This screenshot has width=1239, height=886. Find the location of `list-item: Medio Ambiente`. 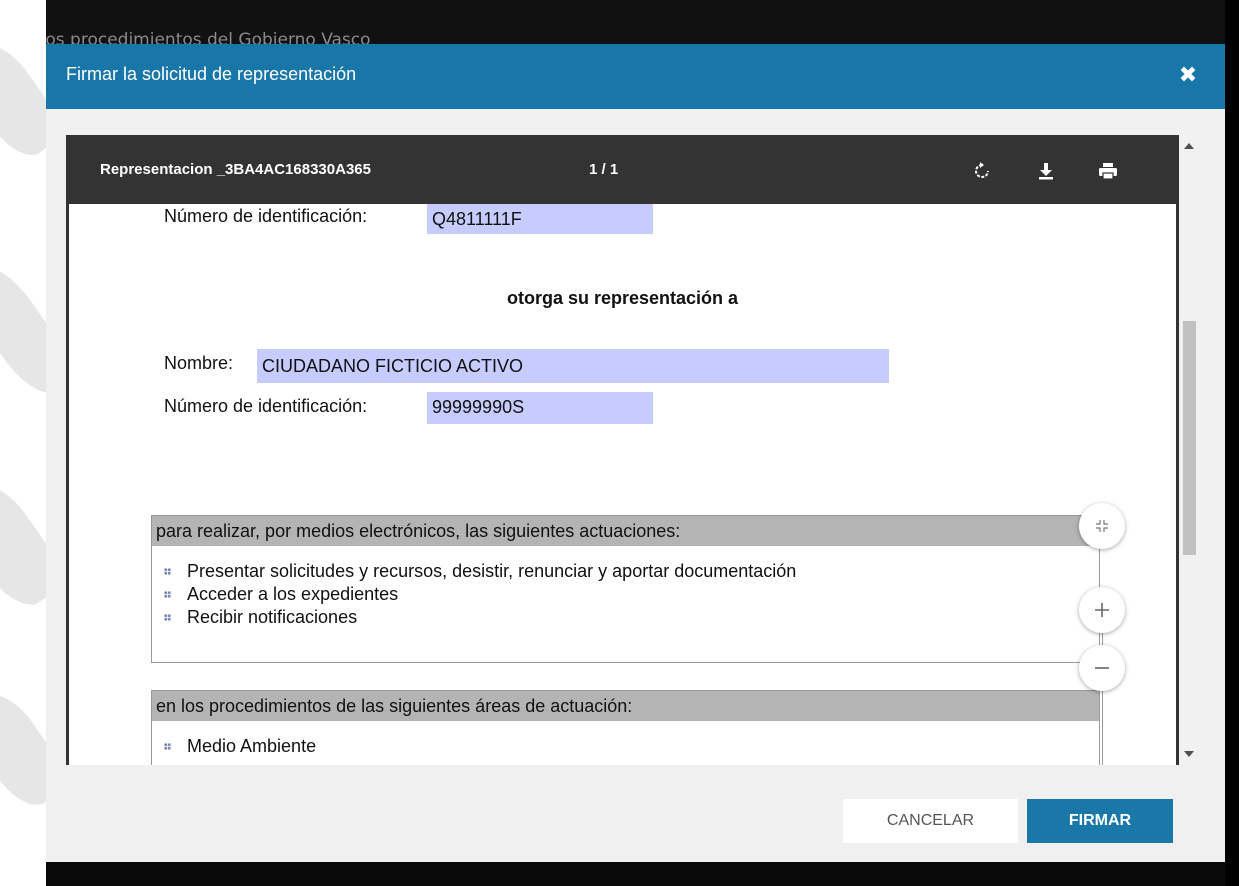

list-item: Medio Ambiente is located at coordinates (631, 746).